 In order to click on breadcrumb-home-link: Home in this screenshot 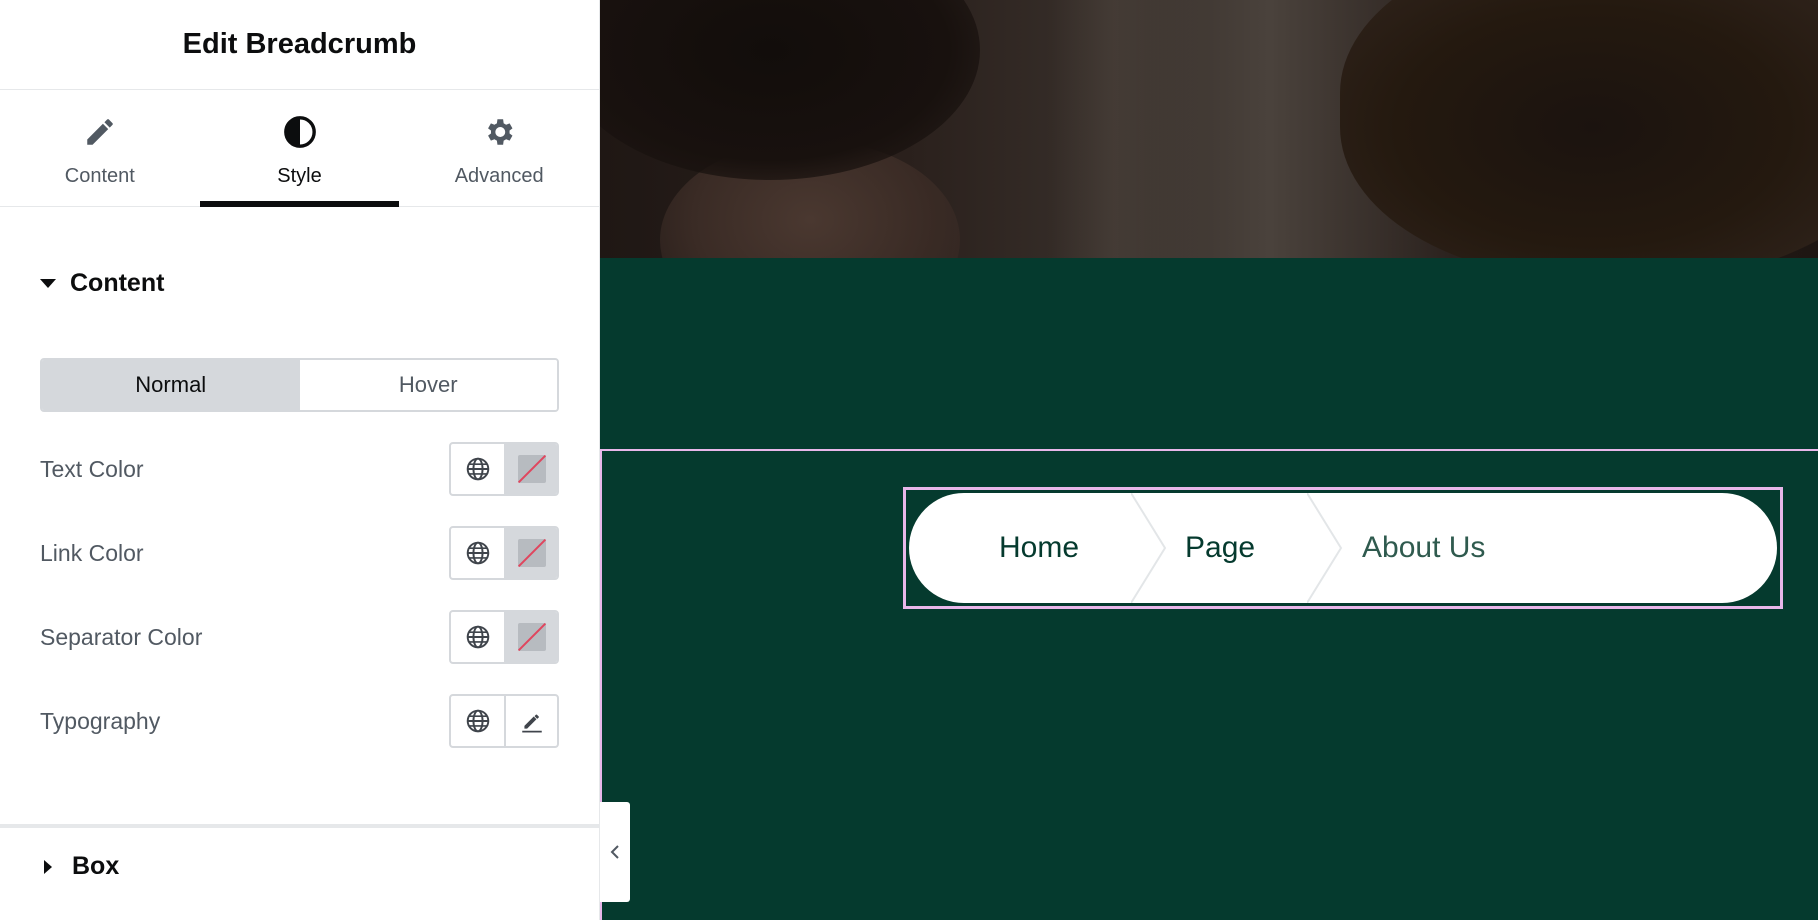, I will do `click(1039, 548)`.